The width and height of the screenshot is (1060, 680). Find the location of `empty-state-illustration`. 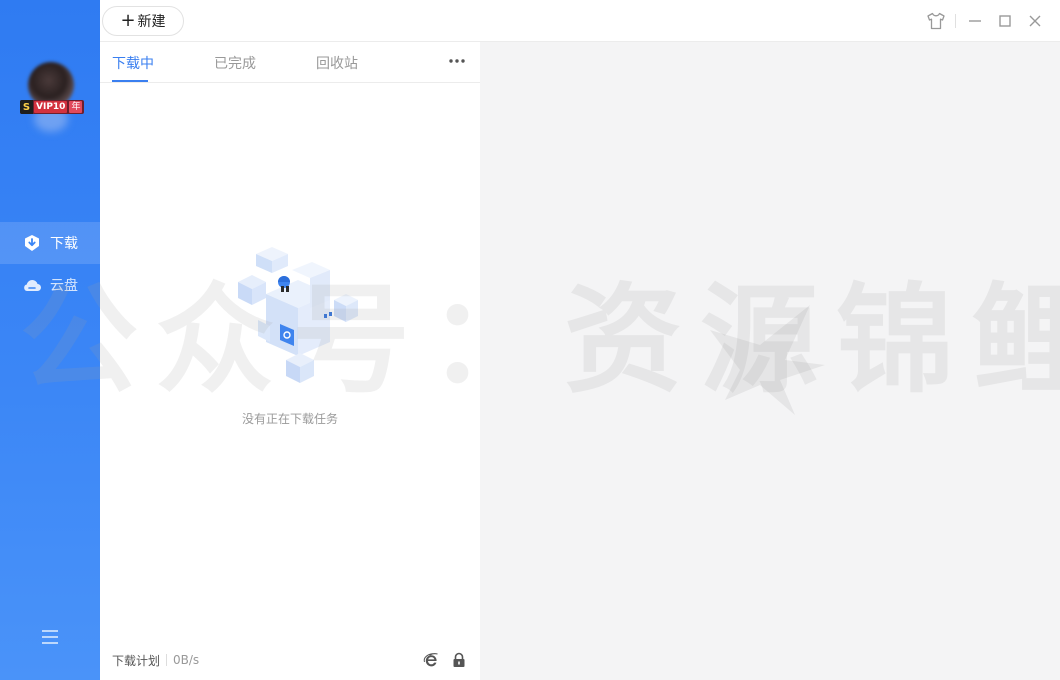

empty-state-illustration is located at coordinates (300, 317).